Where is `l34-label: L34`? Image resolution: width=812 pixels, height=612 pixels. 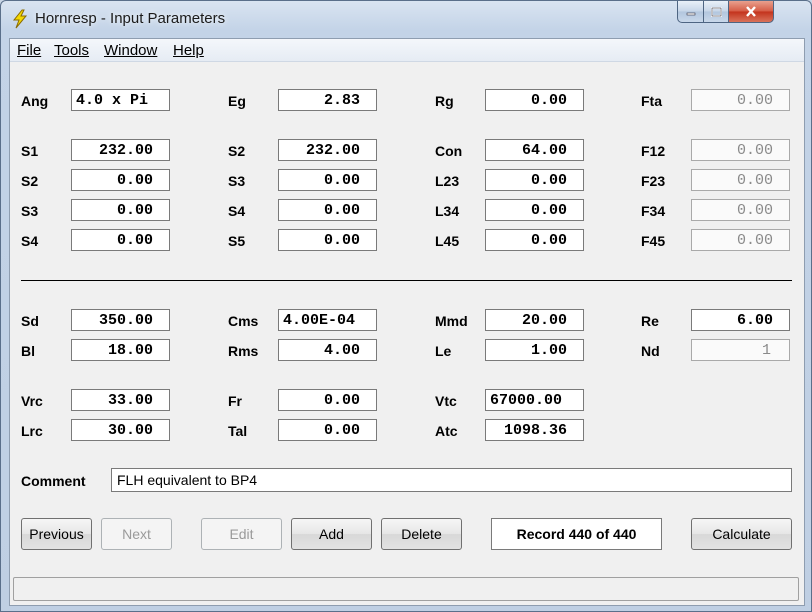
l34-label: L34 is located at coordinates (447, 211).